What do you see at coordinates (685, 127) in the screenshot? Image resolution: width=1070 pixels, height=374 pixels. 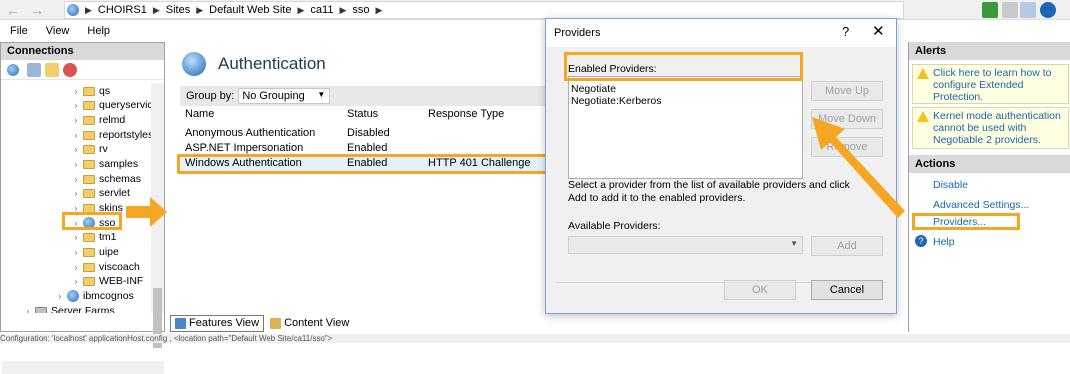 I see `enabled-providers-list: Negotiate Negotiate:Kerberos` at bounding box center [685, 127].